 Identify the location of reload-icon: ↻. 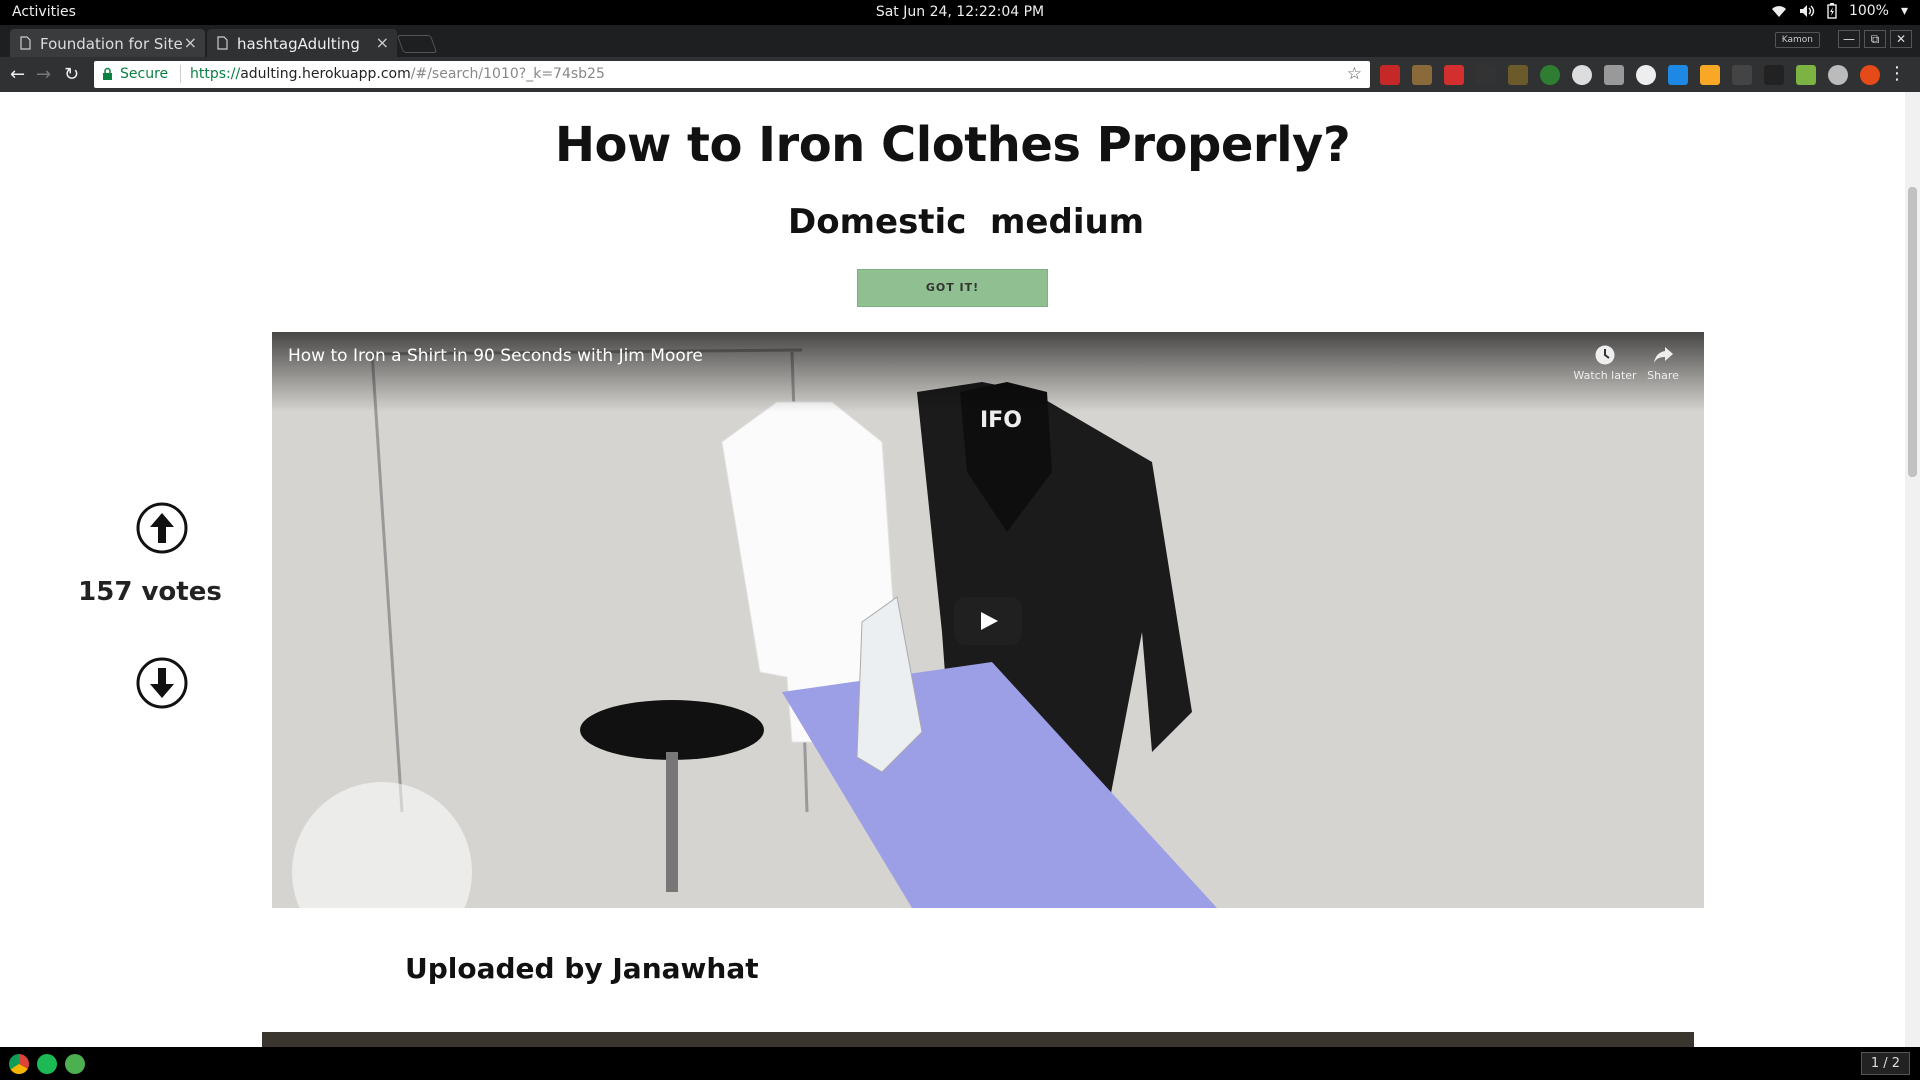
(71, 74).